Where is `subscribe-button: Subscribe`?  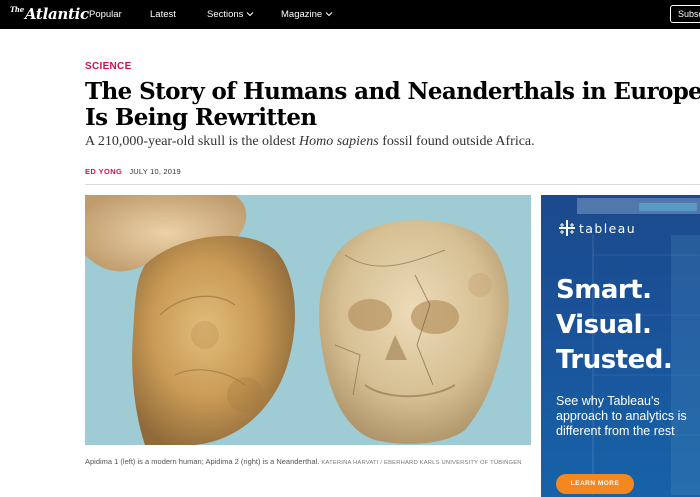 subscribe-button: Subscribe is located at coordinates (685, 14).